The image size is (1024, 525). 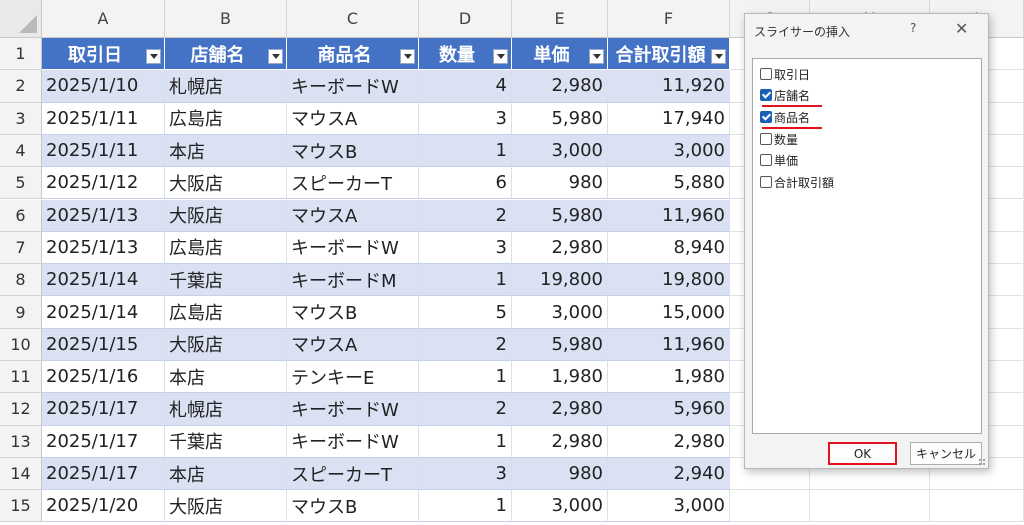 What do you see at coordinates (961, 28) in the screenshot?
I see `close-icon: ✕` at bounding box center [961, 28].